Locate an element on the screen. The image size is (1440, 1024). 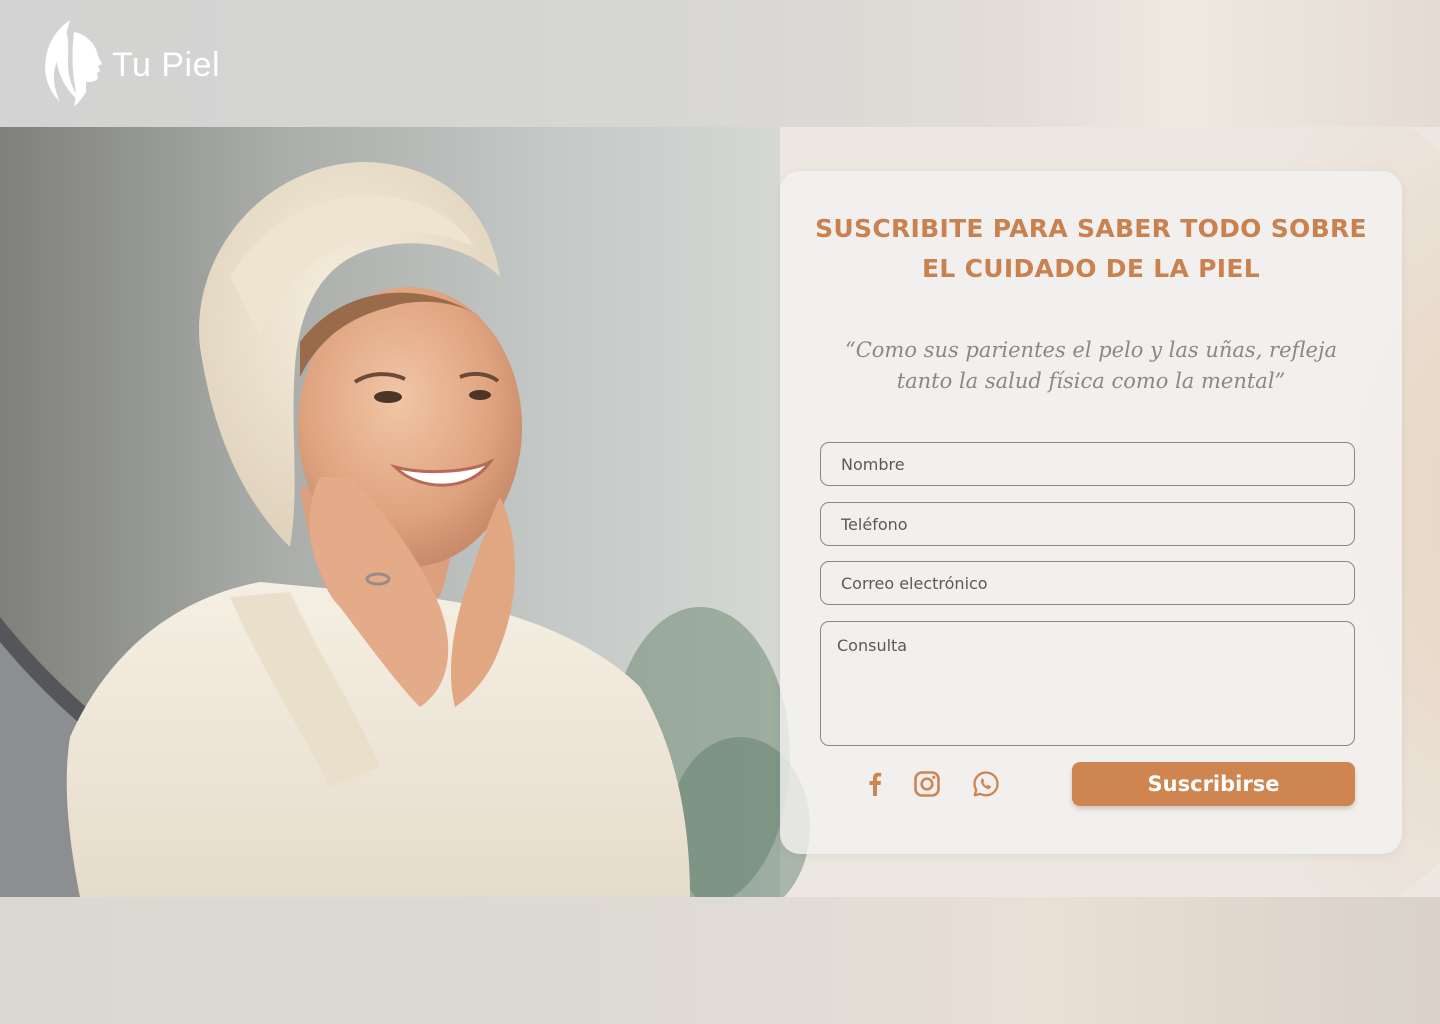
phone-field is located at coordinates (1087, 524).